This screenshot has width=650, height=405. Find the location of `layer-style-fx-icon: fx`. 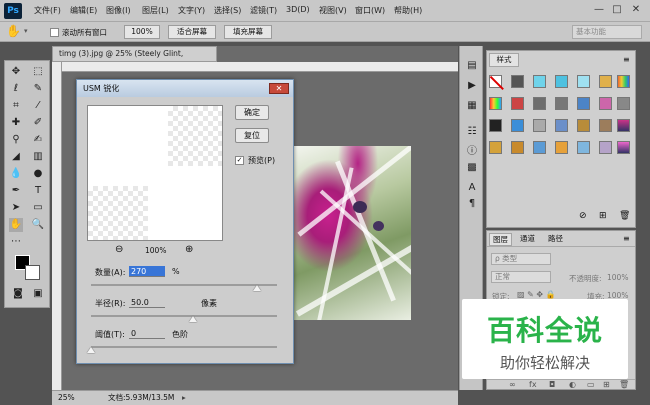

layer-style-fx-icon: fx is located at coordinates (533, 384).